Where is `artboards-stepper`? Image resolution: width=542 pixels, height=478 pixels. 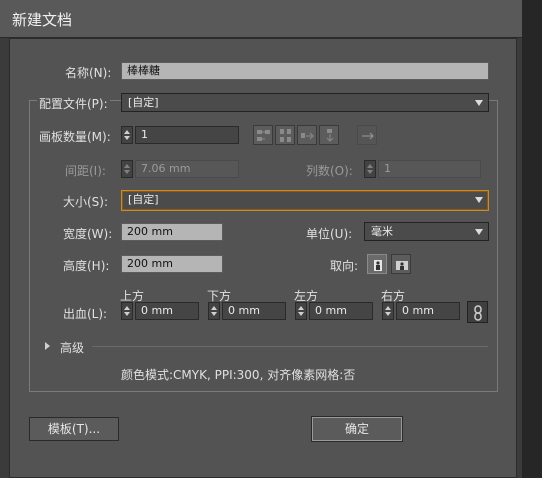
artboards-stepper is located at coordinates (127, 135).